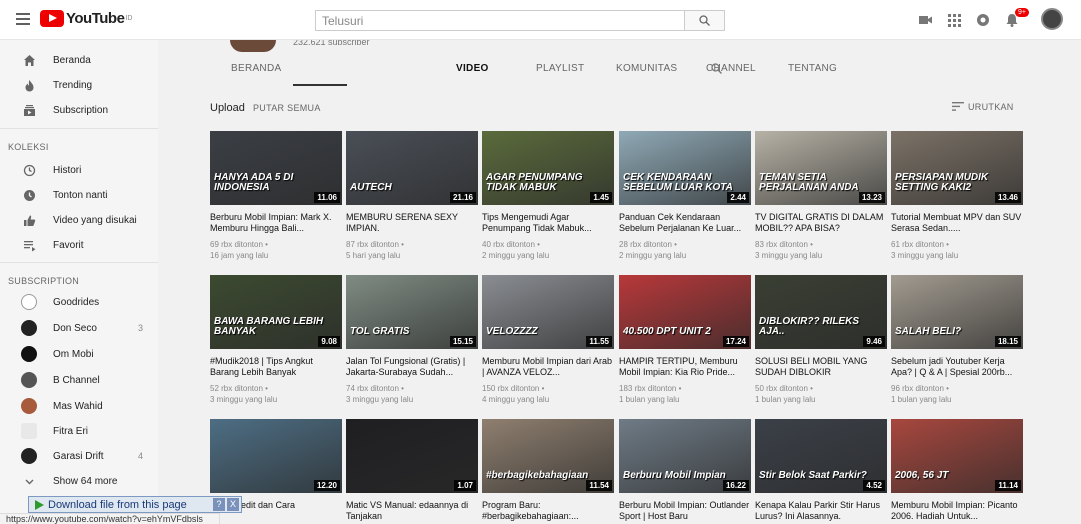 The width and height of the screenshot is (1081, 524). Describe the element at coordinates (925, 20) in the screenshot. I see `upload-video-icon` at that location.